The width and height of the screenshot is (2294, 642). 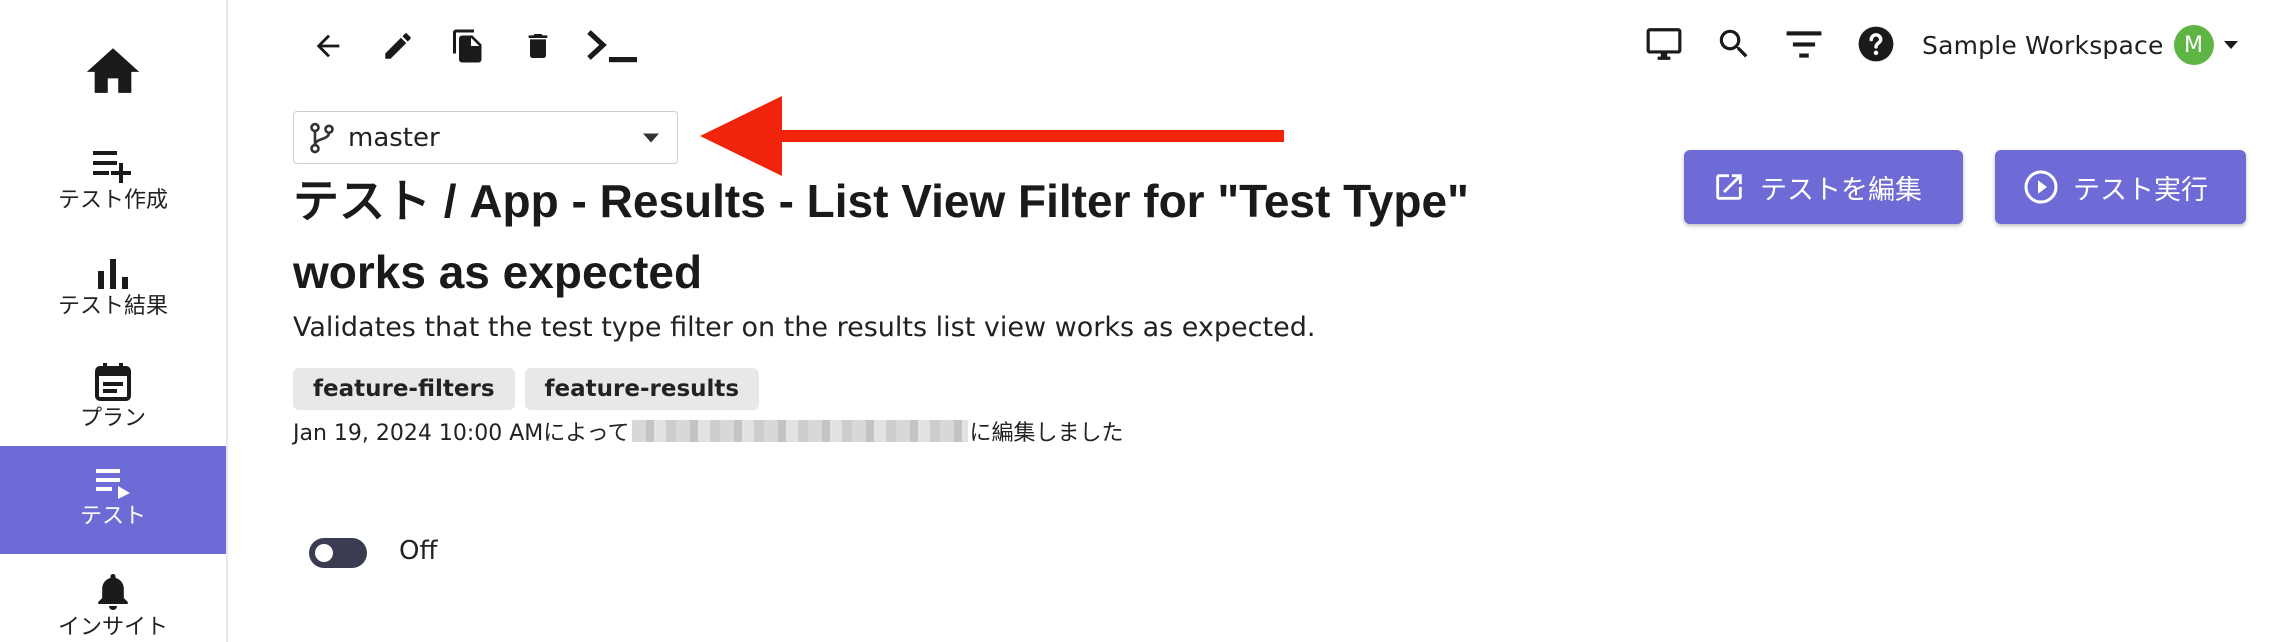 I want to click on git-branch-icon, so click(x=322, y=137).